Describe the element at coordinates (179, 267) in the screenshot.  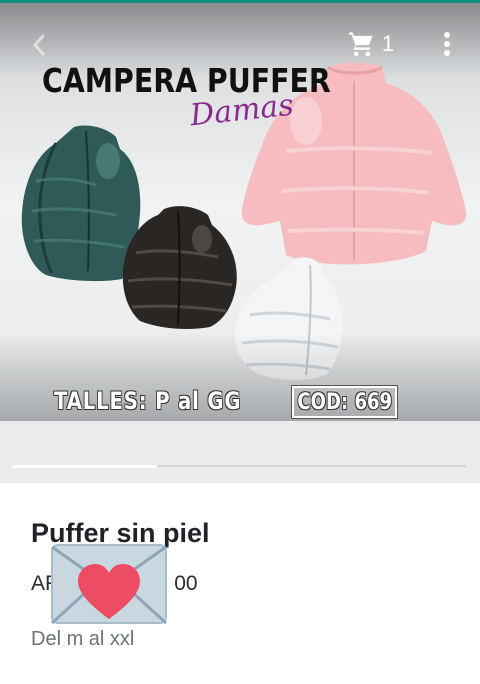
I see `black-jacket-image` at that location.